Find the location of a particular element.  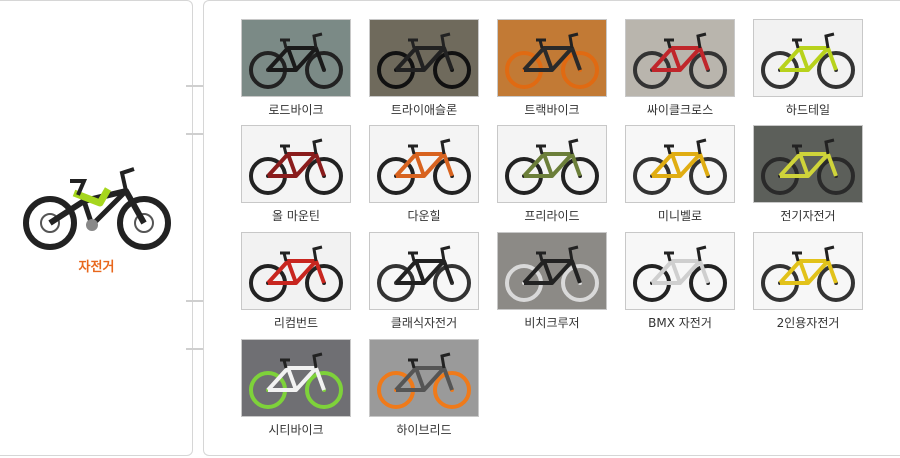

freeride-bike-image is located at coordinates (552, 164).